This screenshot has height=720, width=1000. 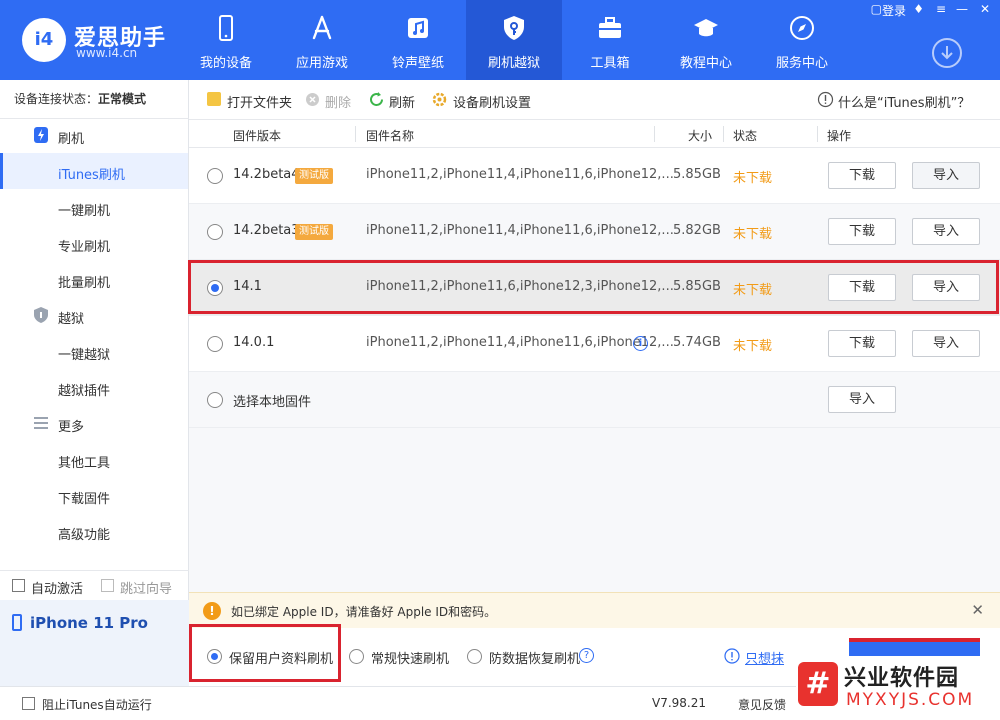 What do you see at coordinates (91, 173) in the screenshot?
I see `sidebar-item-itunes-flash: iTunes刷机` at bounding box center [91, 173].